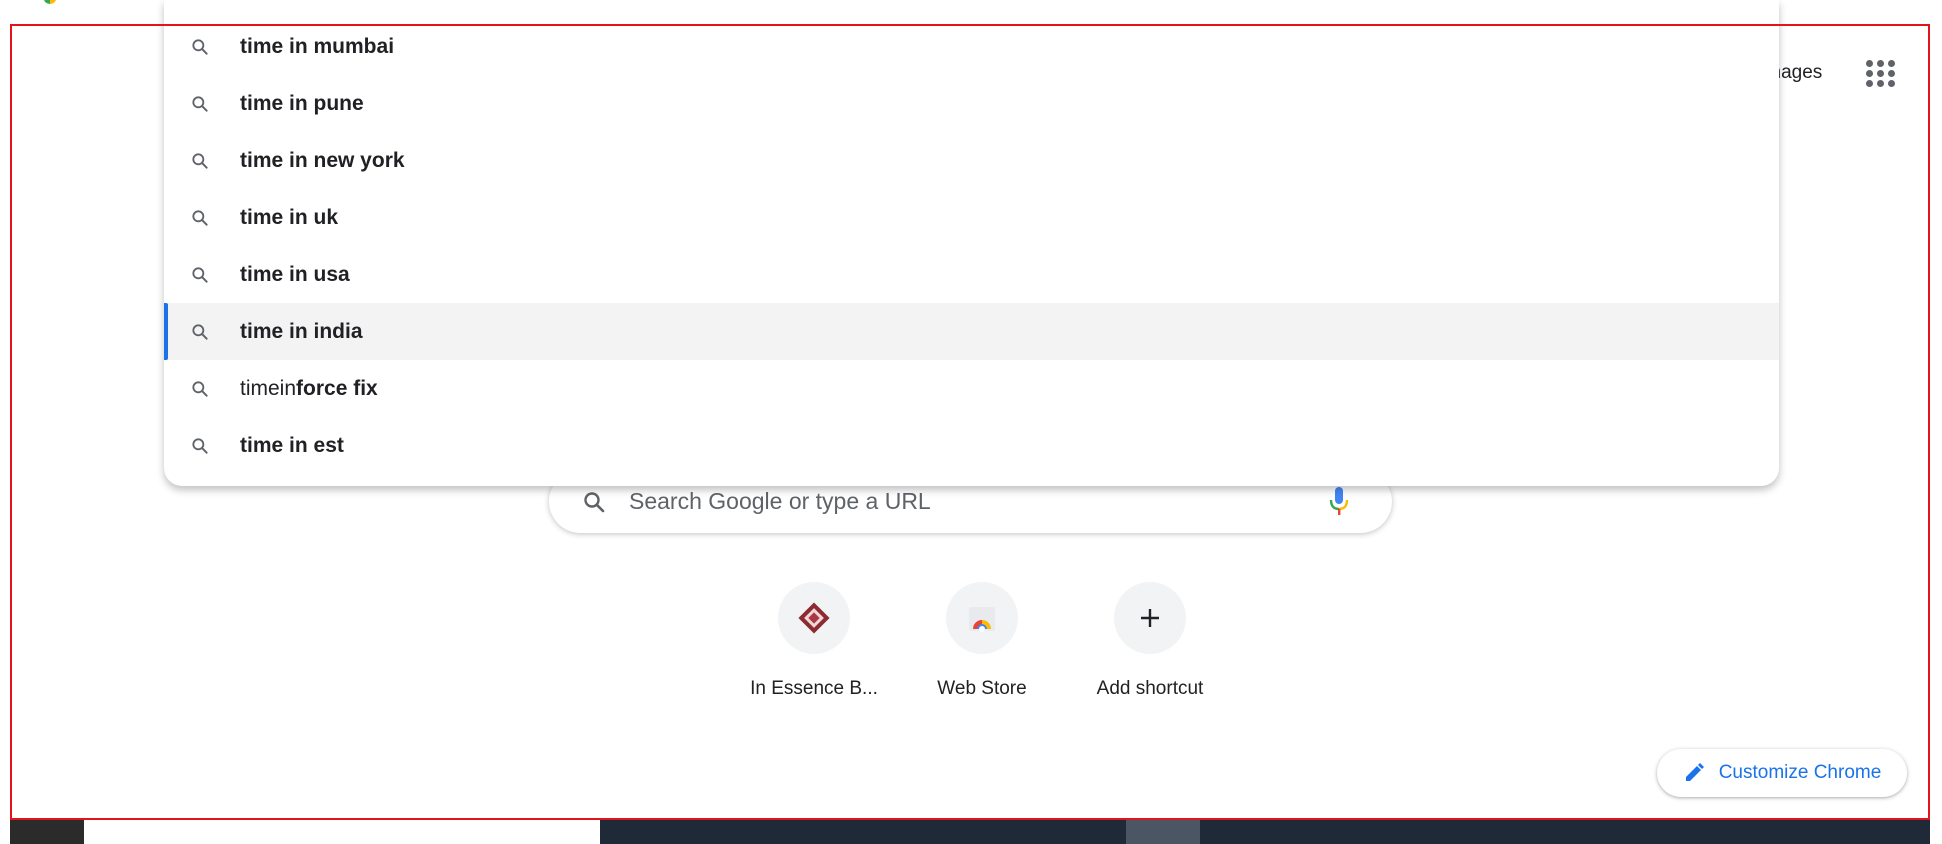 This screenshot has height=844, width=1942. Describe the element at coordinates (289, 217) in the screenshot. I see `suggestion-text: time in uk` at that location.